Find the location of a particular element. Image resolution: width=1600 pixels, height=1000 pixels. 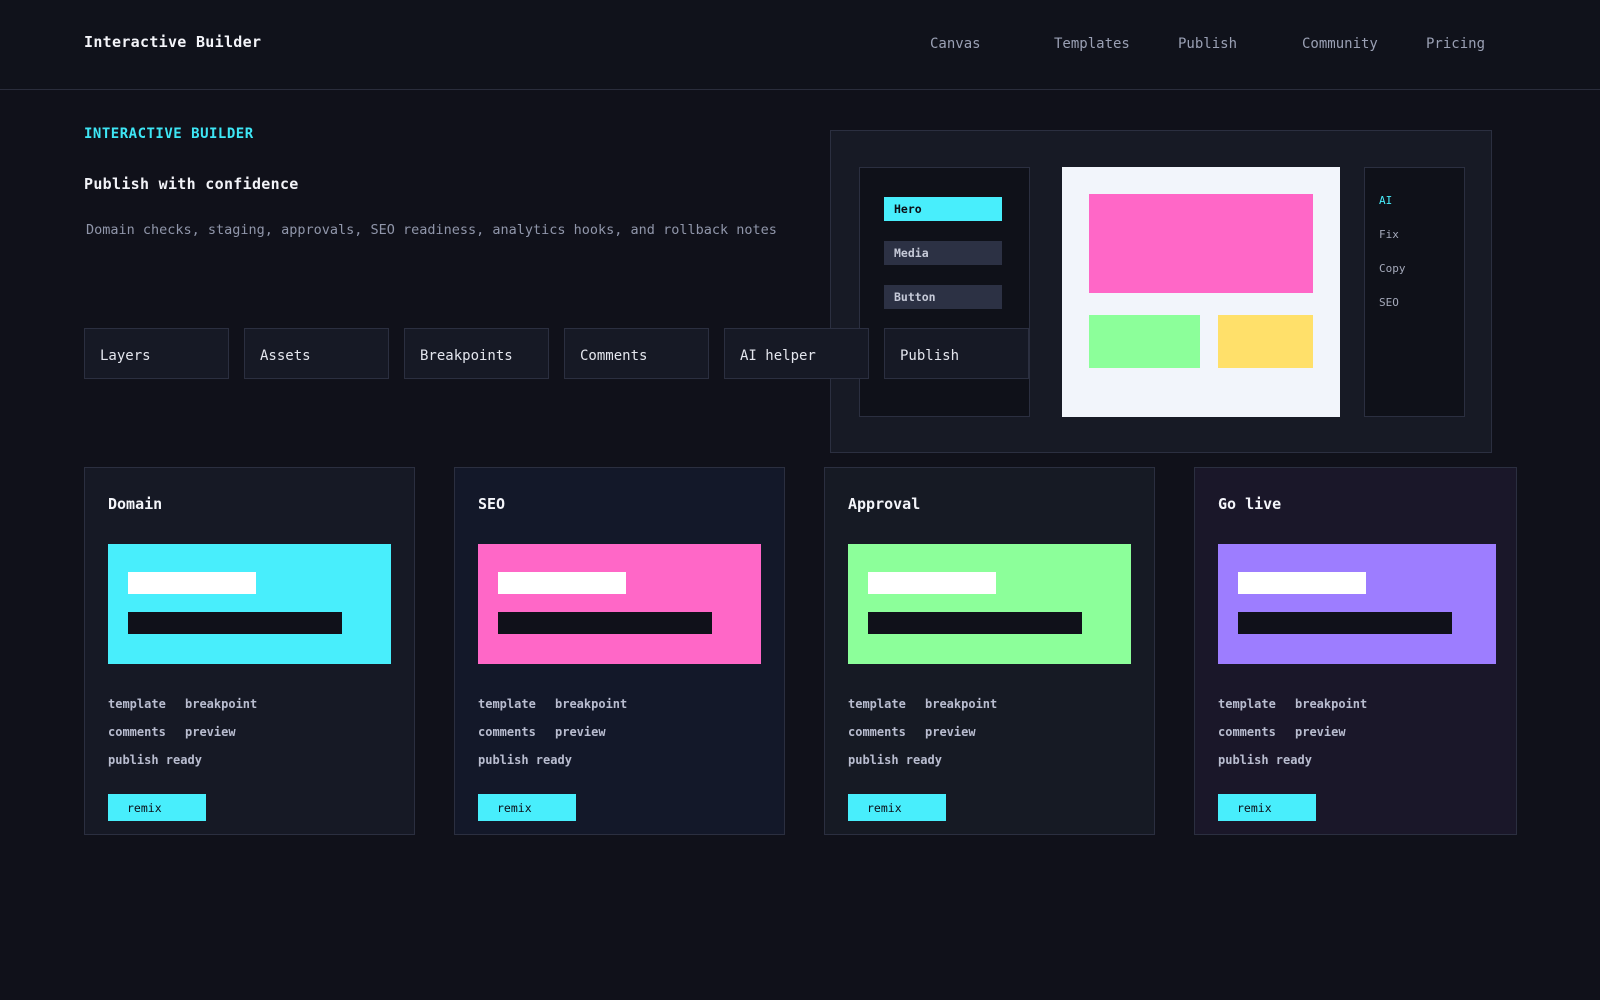

card-title: Go live is located at coordinates (1250, 504).